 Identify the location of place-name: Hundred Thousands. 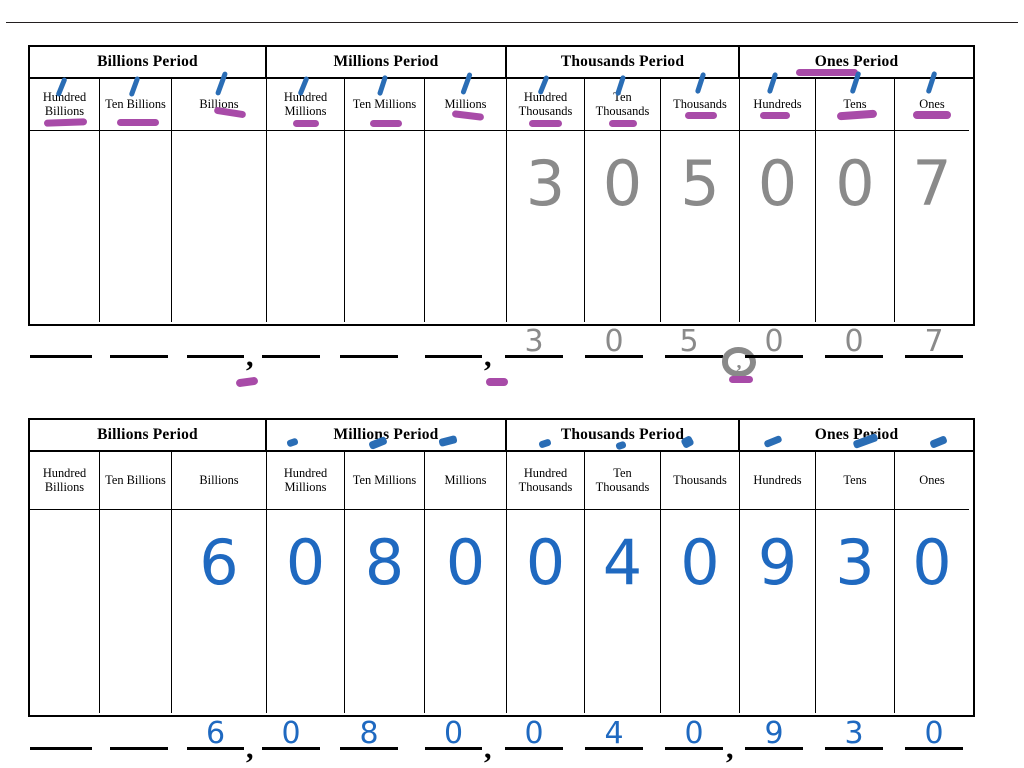
(545, 479).